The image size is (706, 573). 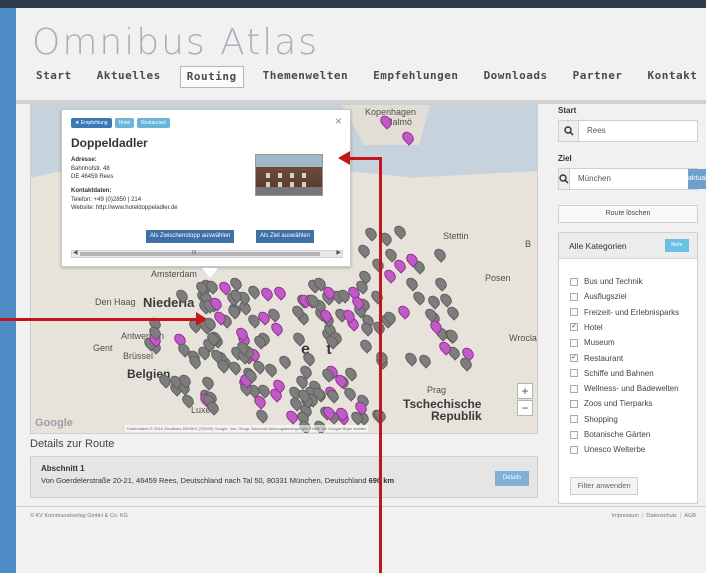 I want to click on category-label: Freizeit- und Erlebnisparks, so click(x=632, y=312).